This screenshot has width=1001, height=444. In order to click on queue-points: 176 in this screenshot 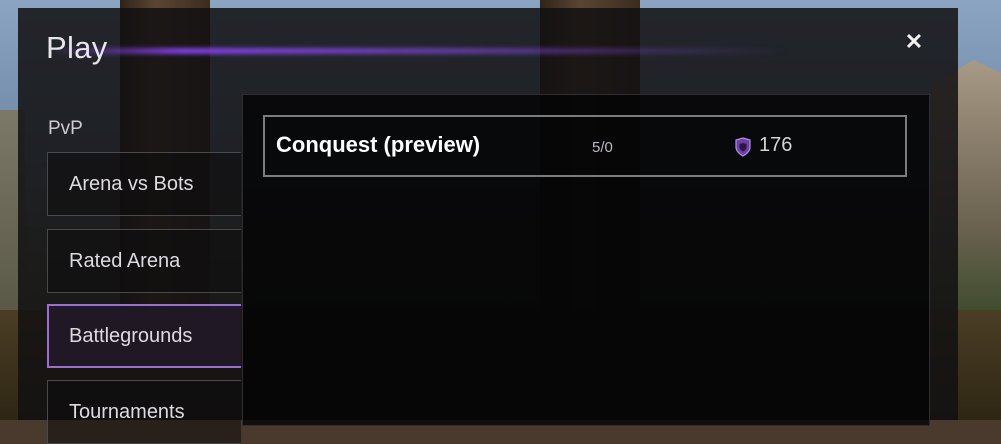, I will do `click(776, 145)`.